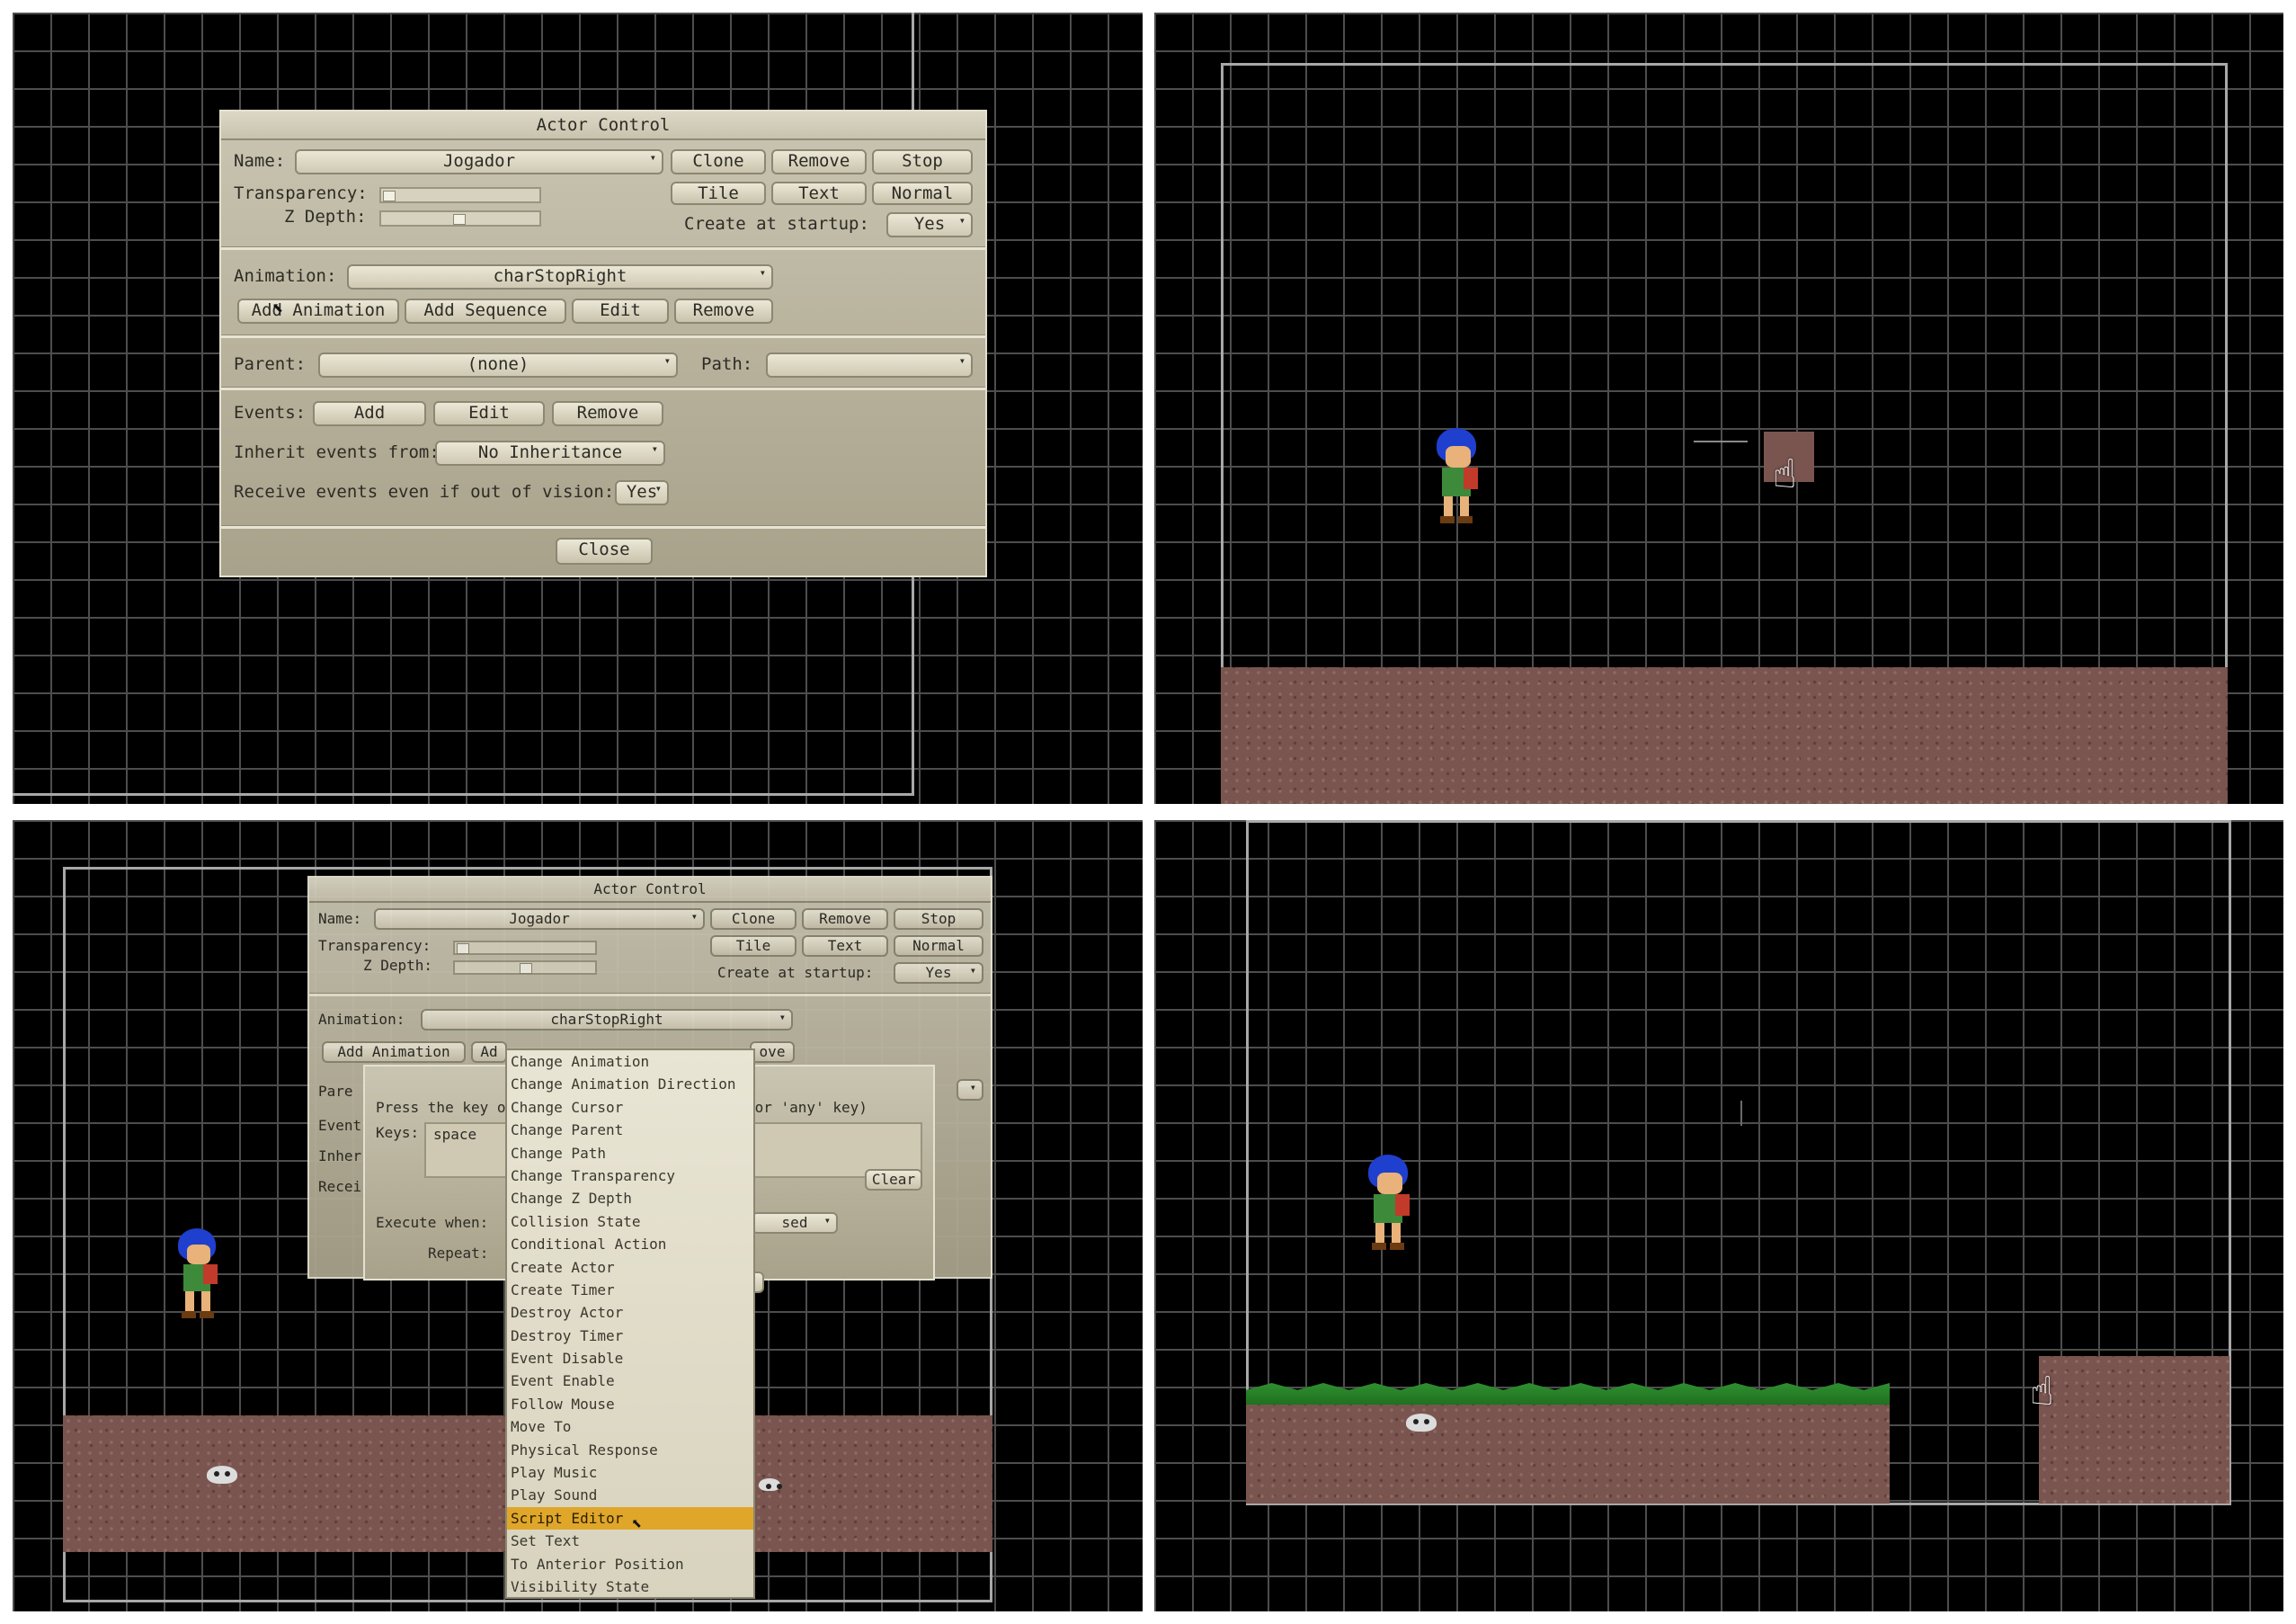 The image size is (2296, 1624). I want to click on events-remove-button: Remove, so click(607, 413).